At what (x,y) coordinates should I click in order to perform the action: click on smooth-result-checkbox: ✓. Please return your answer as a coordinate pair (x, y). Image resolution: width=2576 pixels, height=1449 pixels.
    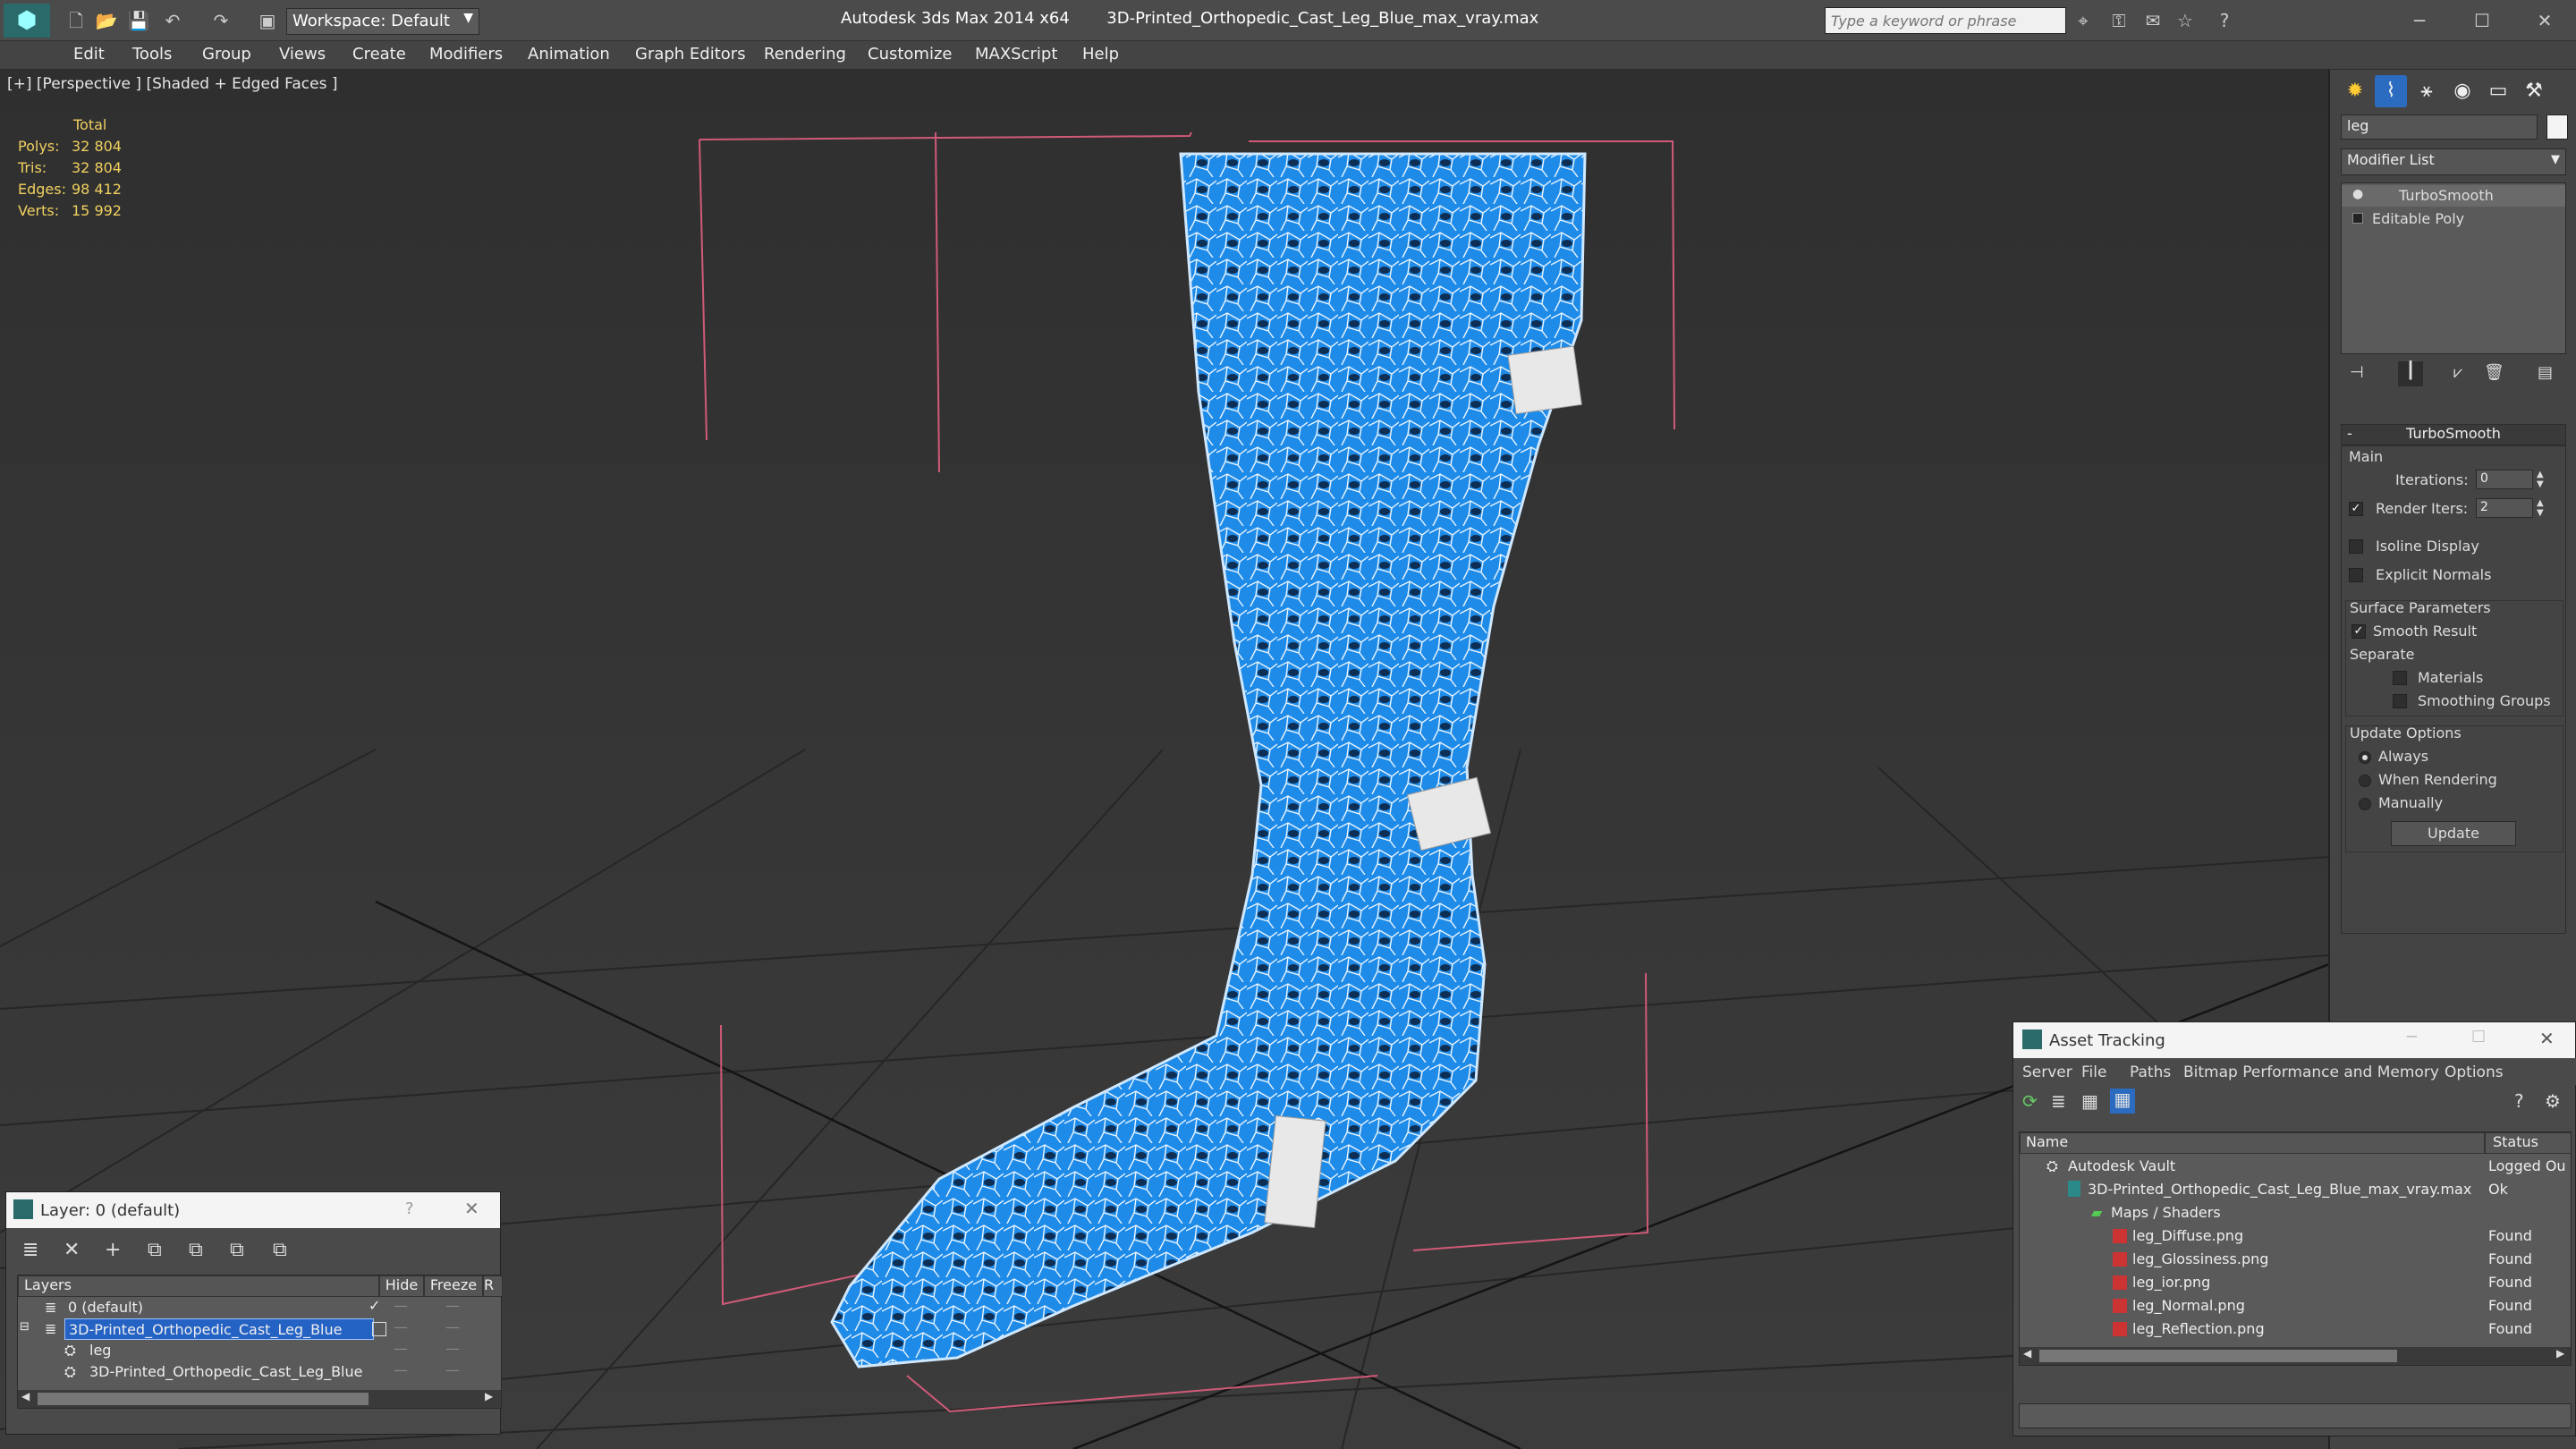
    Looking at the image, I should click on (2358, 631).